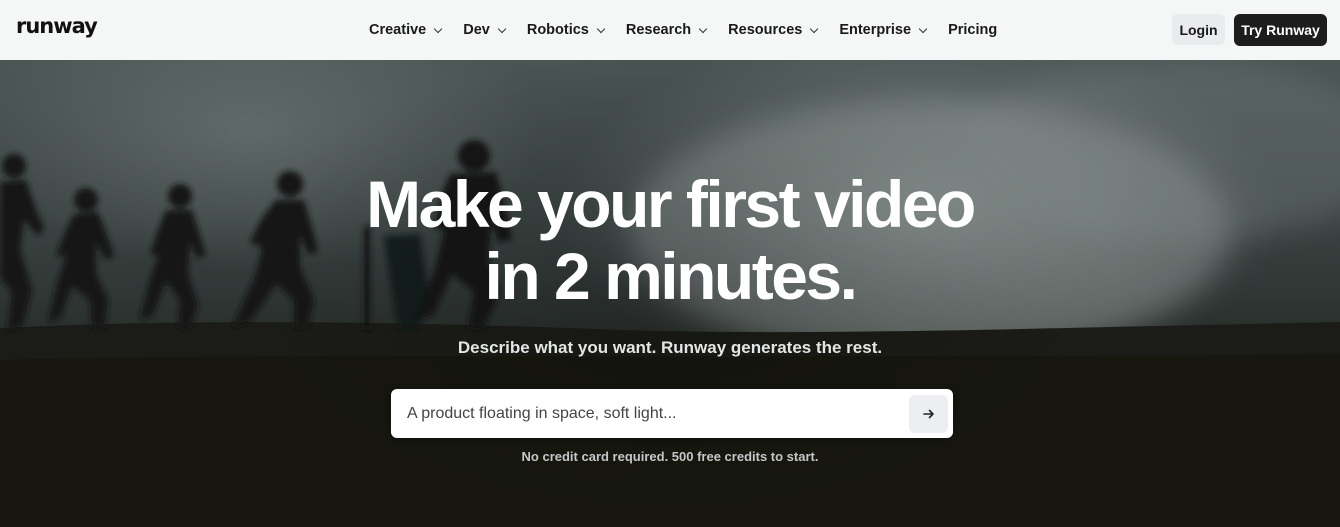 The height and width of the screenshot is (527, 1340). Describe the element at coordinates (476, 30) in the screenshot. I see `nav-item-label: Dev` at that location.